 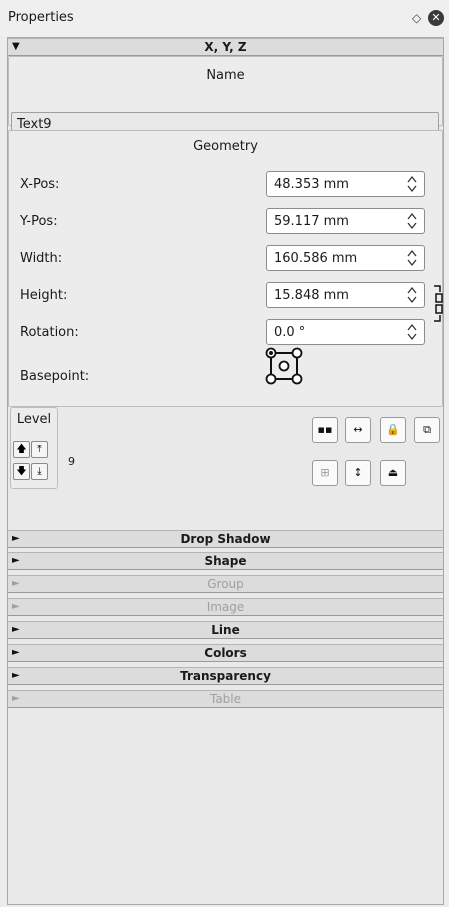 I want to click on section-label: Drop Shadow, so click(x=225, y=539).